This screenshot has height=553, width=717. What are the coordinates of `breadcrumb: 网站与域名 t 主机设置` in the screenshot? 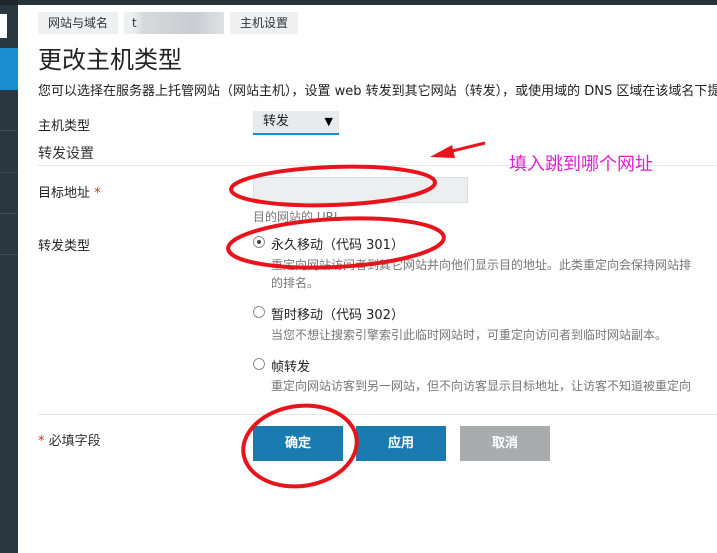 It's located at (171, 23).